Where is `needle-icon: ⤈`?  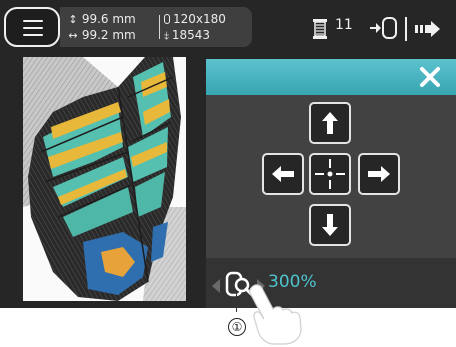 needle-icon: ⤈ is located at coordinates (166, 35).